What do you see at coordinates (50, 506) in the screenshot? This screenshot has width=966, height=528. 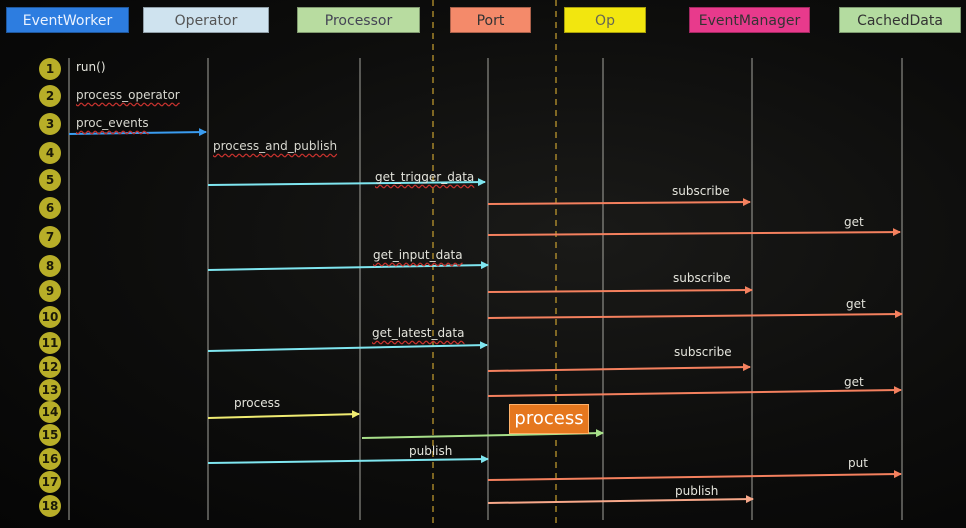 I see `step-number: 18` at bounding box center [50, 506].